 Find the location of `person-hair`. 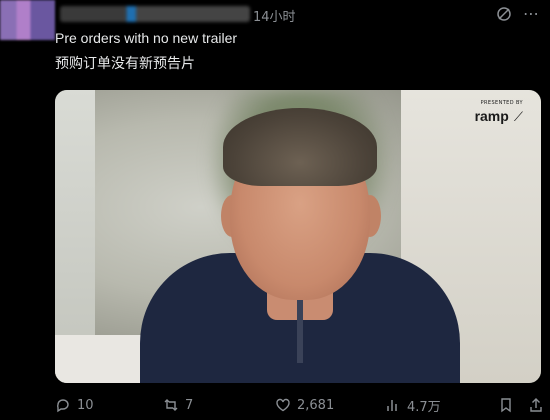

person-hair is located at coordinates (300, 147).